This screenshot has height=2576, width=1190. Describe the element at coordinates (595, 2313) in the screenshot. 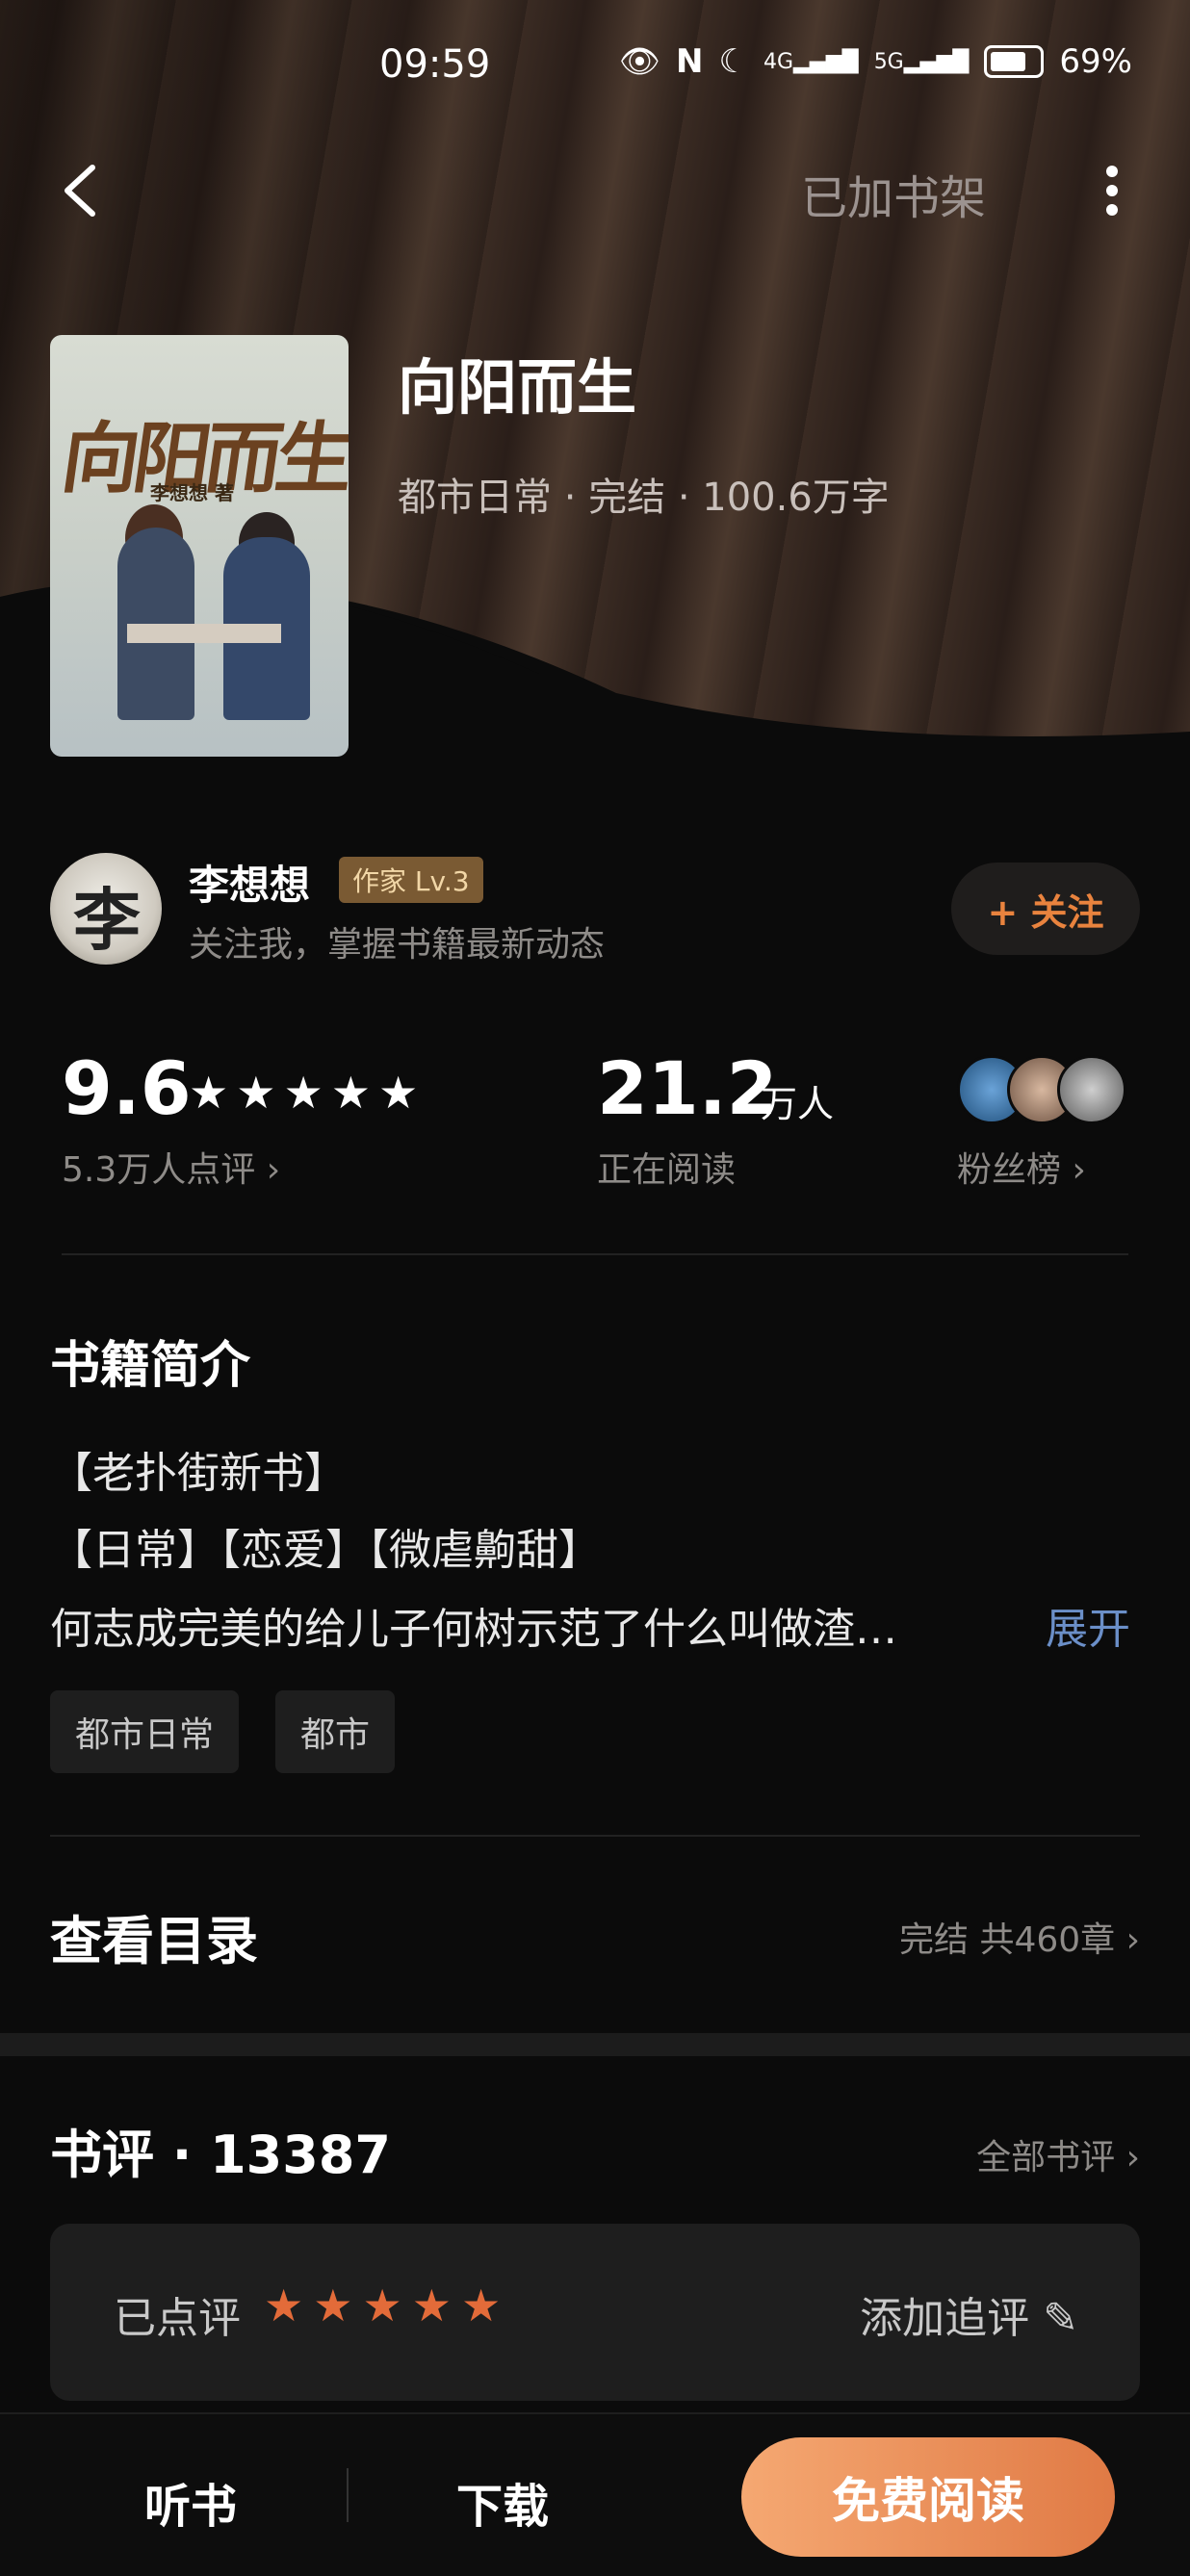

I see `my-review-card: 已点评 ★★★★★ 添加追评 ✎` at that location.